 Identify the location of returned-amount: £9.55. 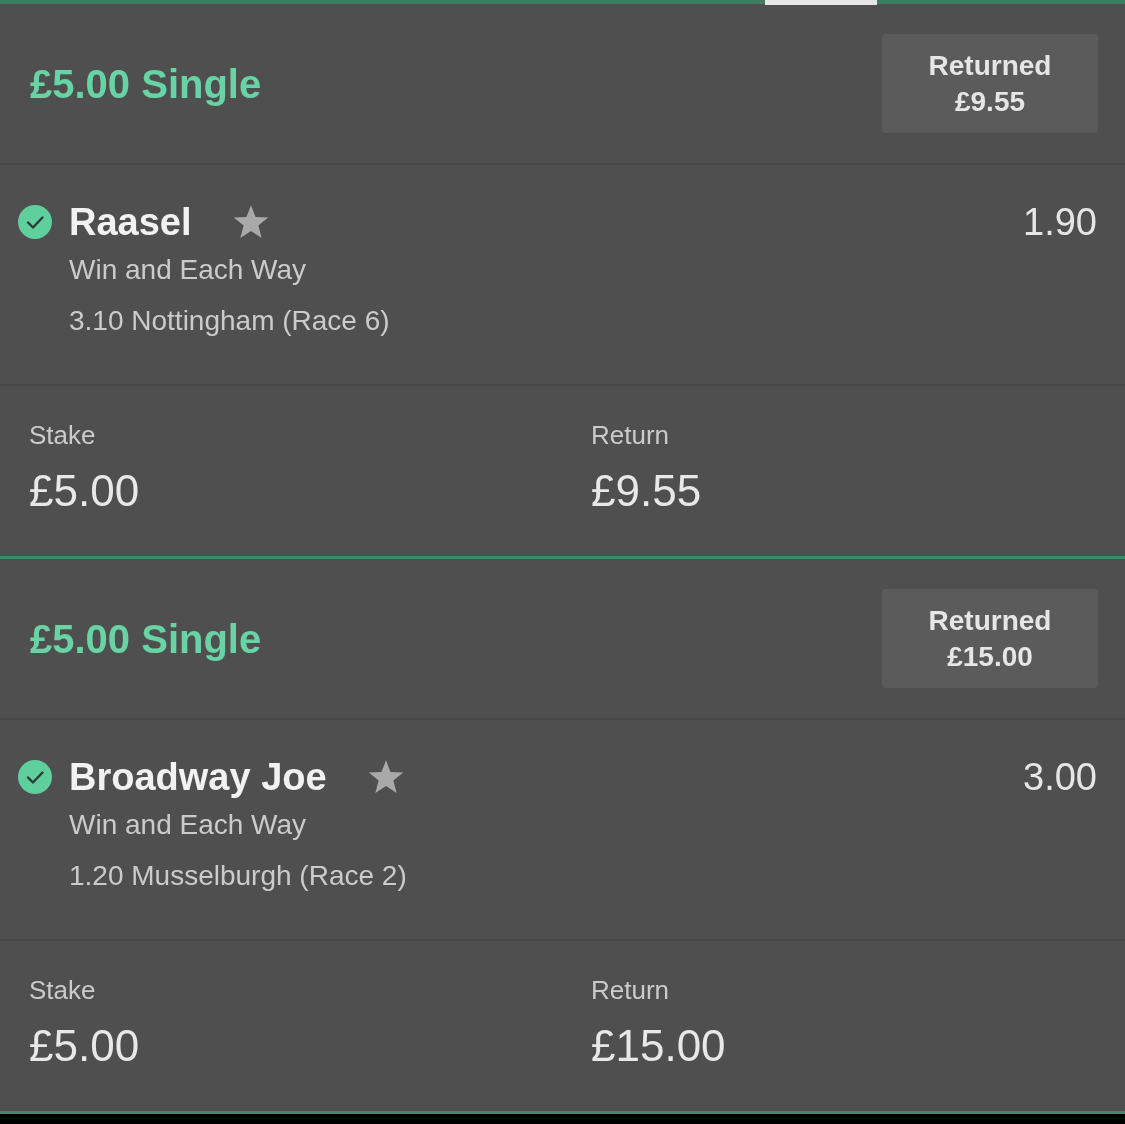
(990, 101).